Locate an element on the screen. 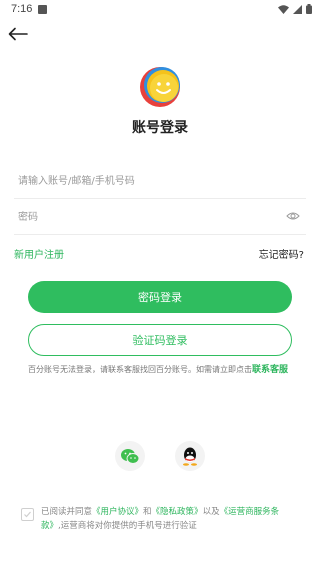 Image resolution: width=320 pixels, height=569 pixels. wechat-login-button is located at coordinates (130, 456).